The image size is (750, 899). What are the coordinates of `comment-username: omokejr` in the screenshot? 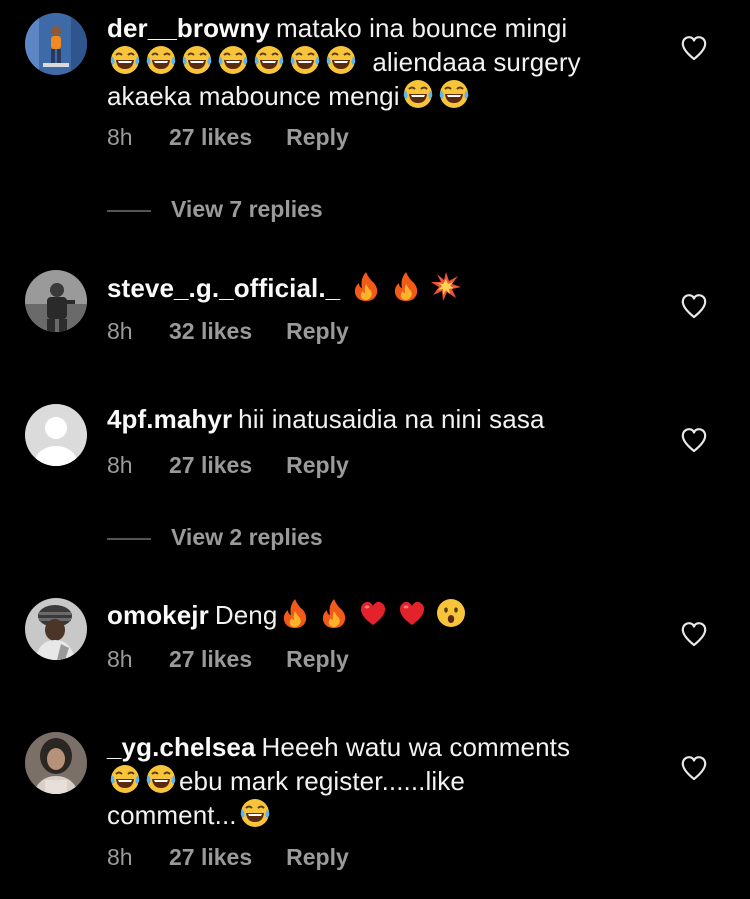 It's located at (158, 615).